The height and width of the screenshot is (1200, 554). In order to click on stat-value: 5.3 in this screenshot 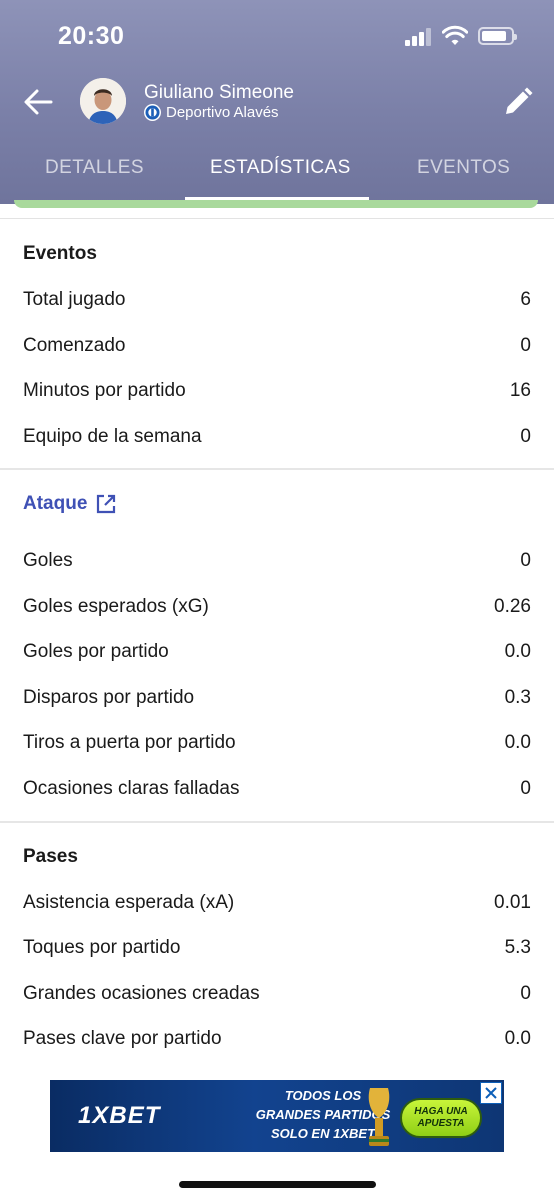, I will do `click(517, 947)`.